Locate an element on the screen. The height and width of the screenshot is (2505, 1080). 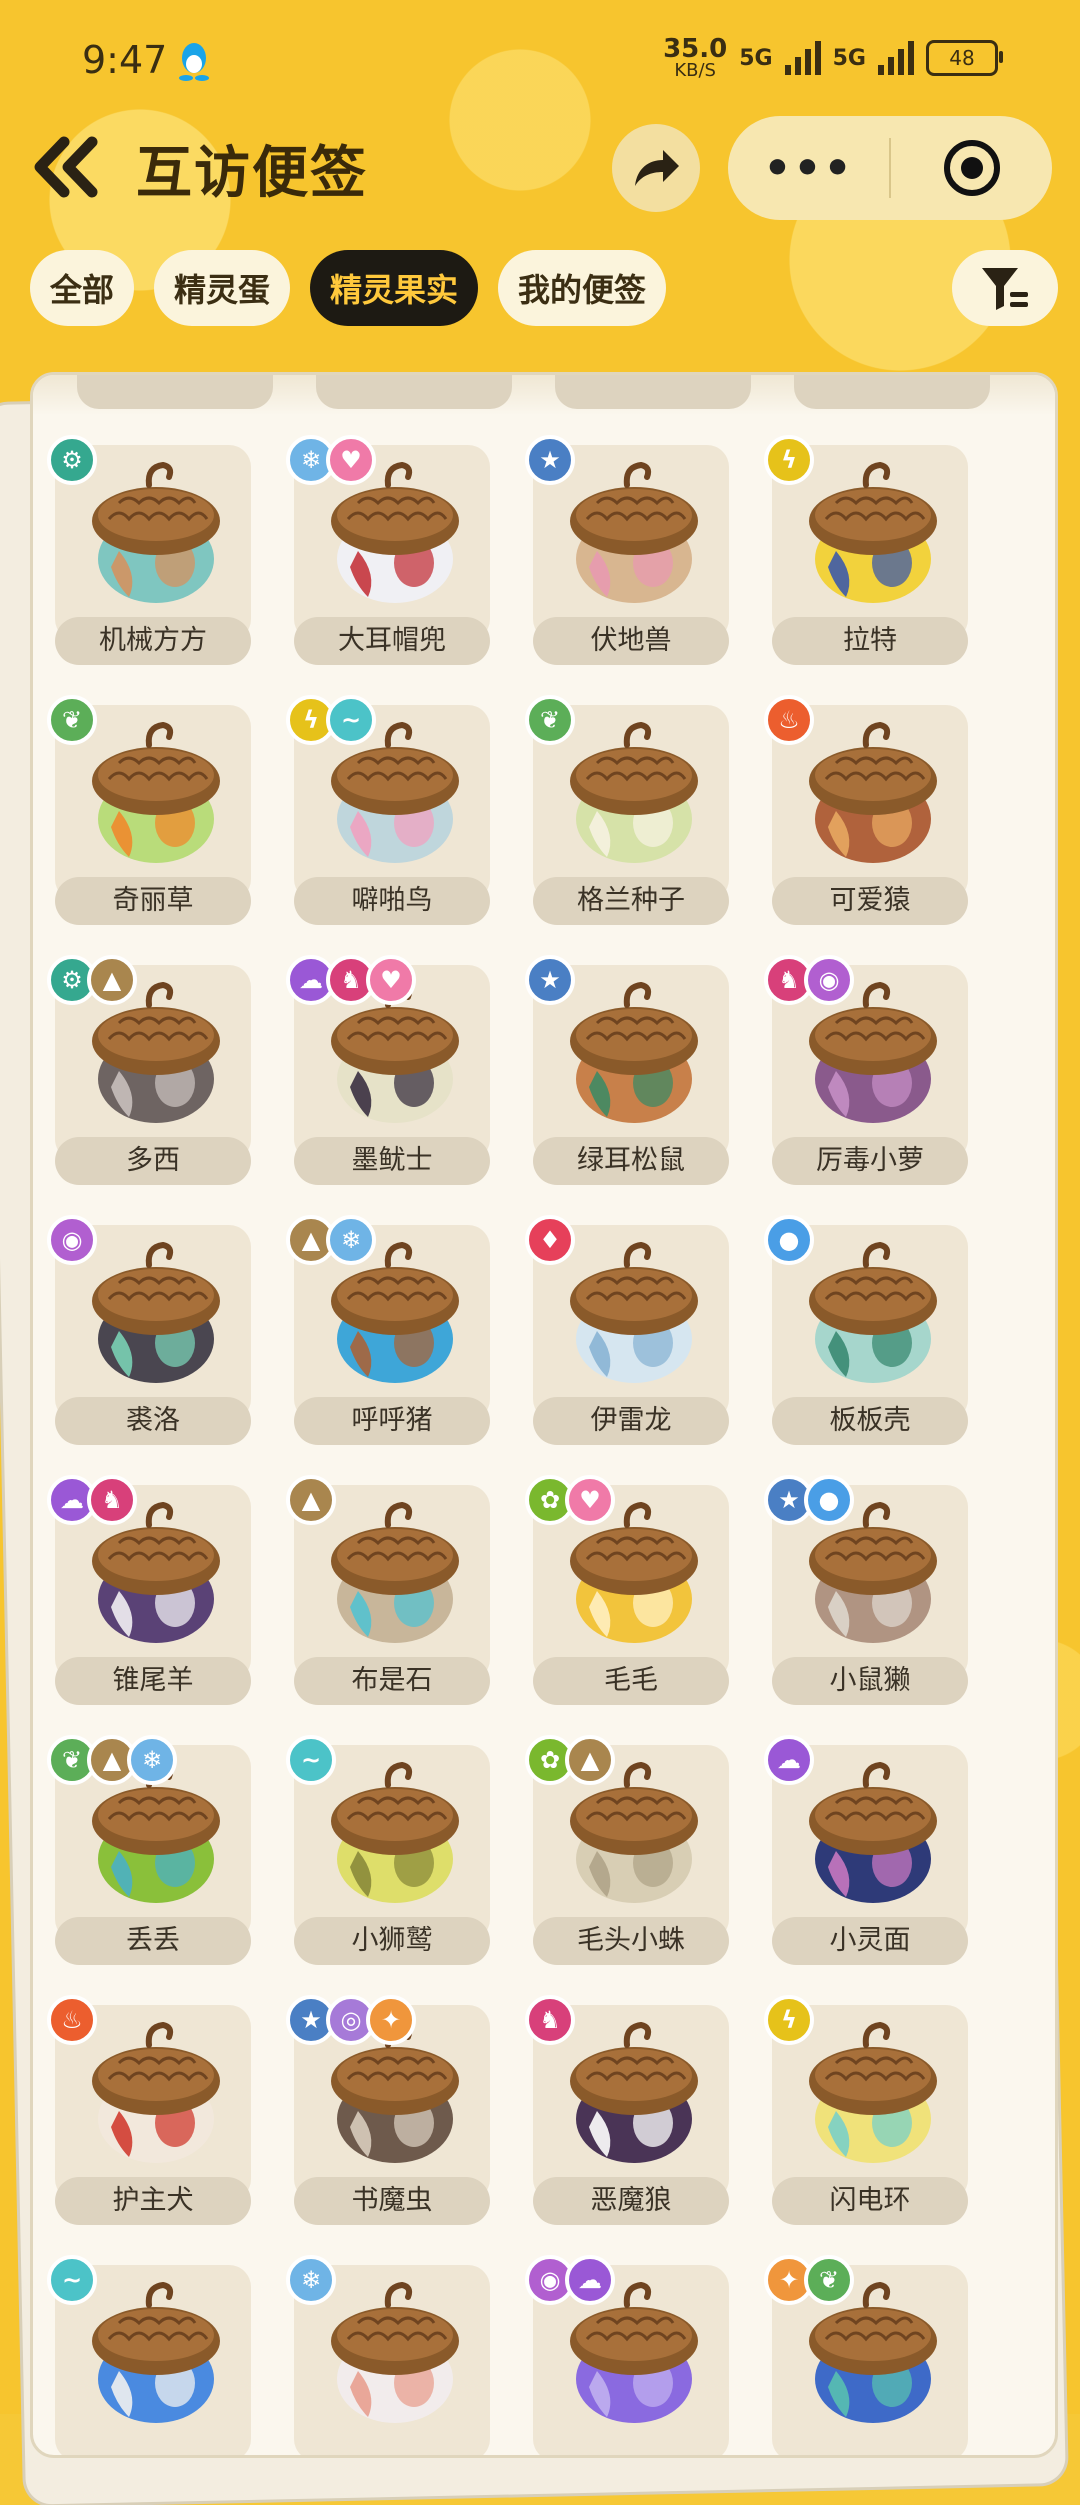
type-badges: ▲ ❄ is located at coordinates (331, 1240).